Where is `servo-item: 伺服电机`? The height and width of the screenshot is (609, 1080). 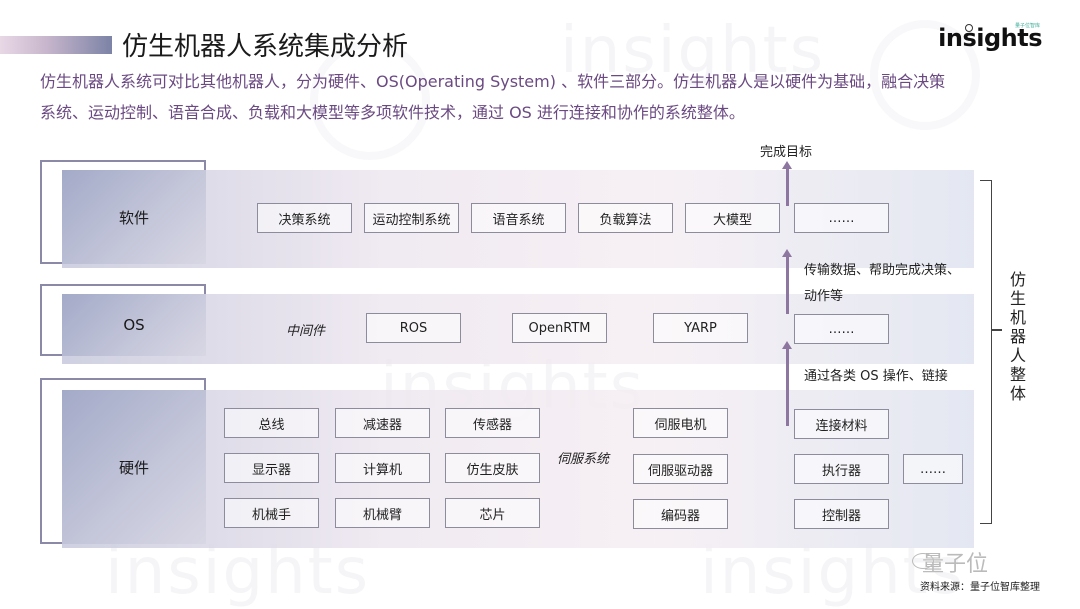 servo-item: 伺服电机 is located at coordinates (680, 423).